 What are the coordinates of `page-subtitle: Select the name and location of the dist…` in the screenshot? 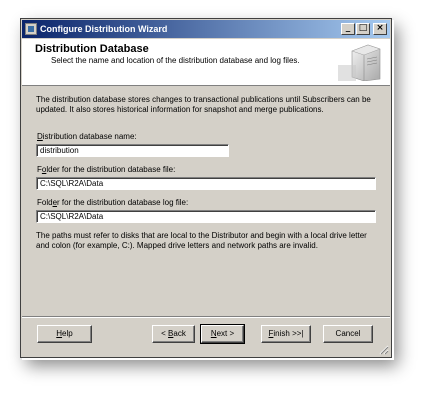 It's located at (175, 60).